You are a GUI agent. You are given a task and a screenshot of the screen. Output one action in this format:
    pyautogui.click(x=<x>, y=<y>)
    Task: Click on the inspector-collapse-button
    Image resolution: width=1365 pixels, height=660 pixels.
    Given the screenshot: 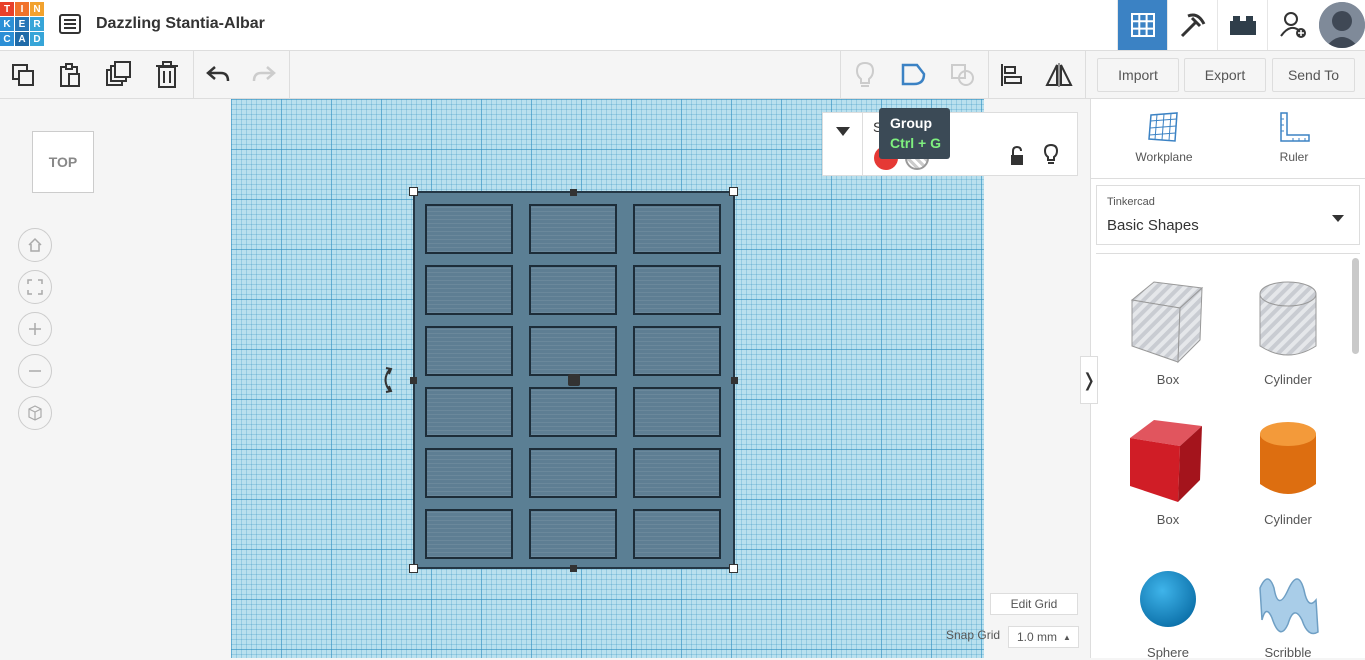 What is the action you would take?
    pyautogui.click(x=843, y=144)
    